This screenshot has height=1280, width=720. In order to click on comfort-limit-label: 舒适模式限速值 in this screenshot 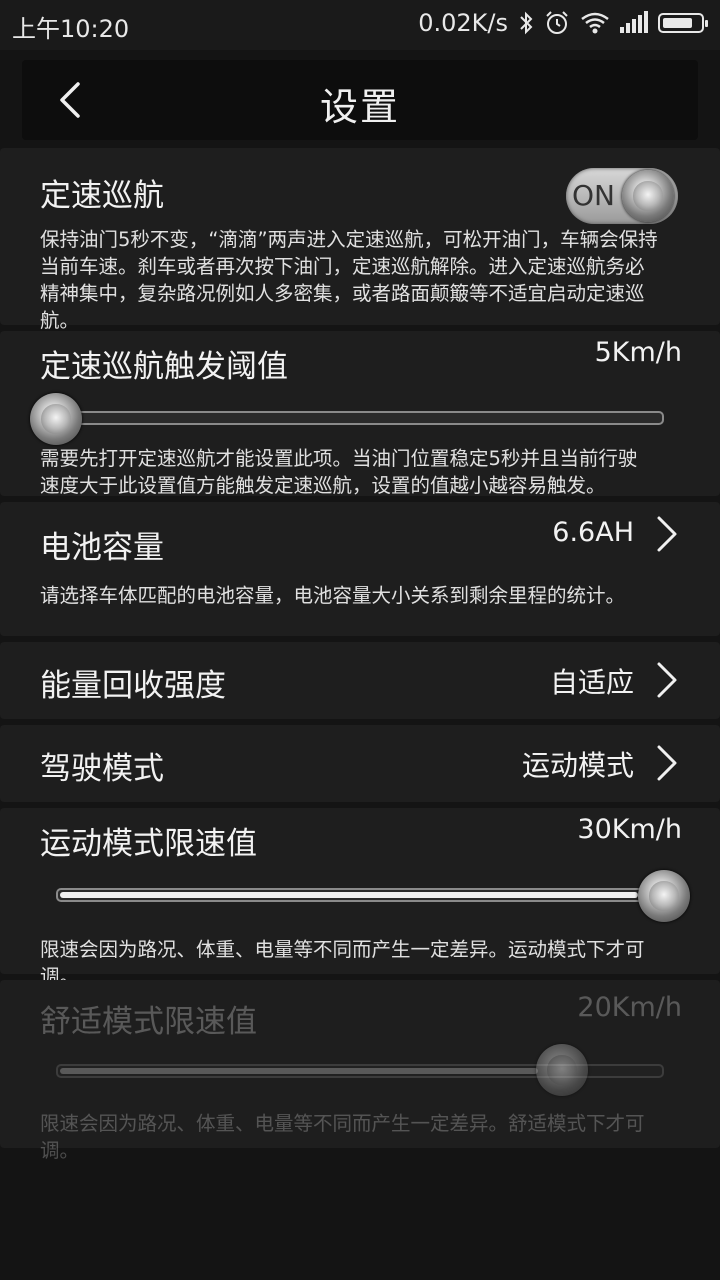, I will do `click(148, 1022)`.